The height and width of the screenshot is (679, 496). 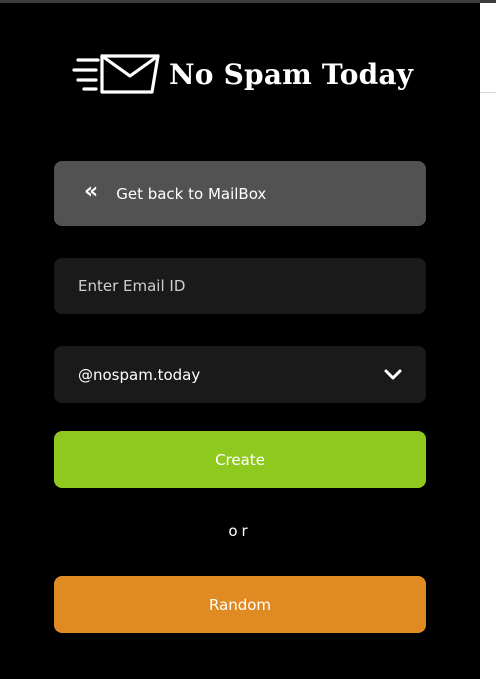 What do you see at coordinates (393, 374) in the screenshot?
I see `chevron-down-icon` at bounding box center [393, 374].